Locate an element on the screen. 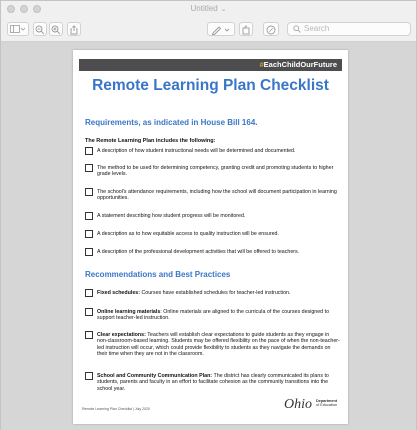 The width and height of the screenshot is (417, 430). share-icon is located at coordinates (74, 30).